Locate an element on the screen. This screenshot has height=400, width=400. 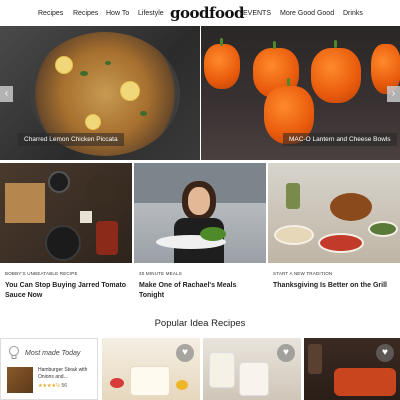
roast-turkey is located at coordinates (351, 207).